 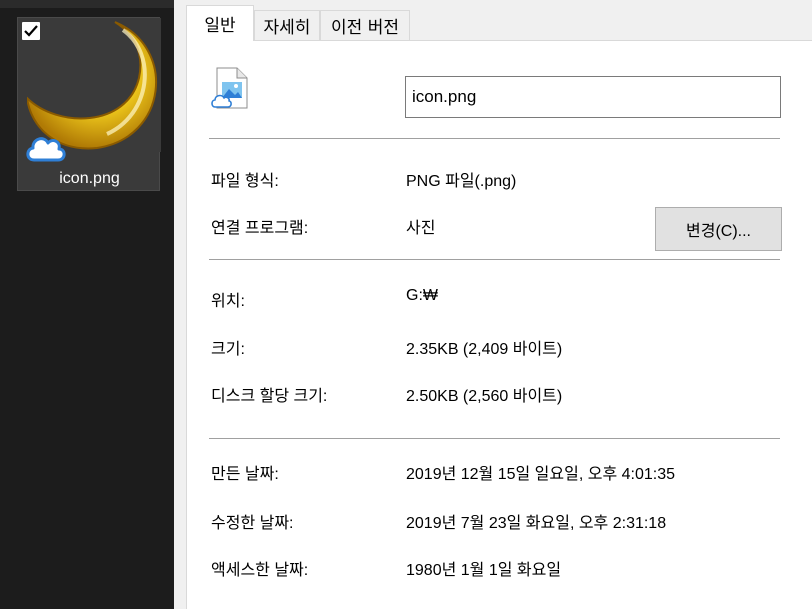 What do you see at coordinates (31, 31) in the screenshot?
I see `checkbox-check-icon` at bounding box center [31, 31].